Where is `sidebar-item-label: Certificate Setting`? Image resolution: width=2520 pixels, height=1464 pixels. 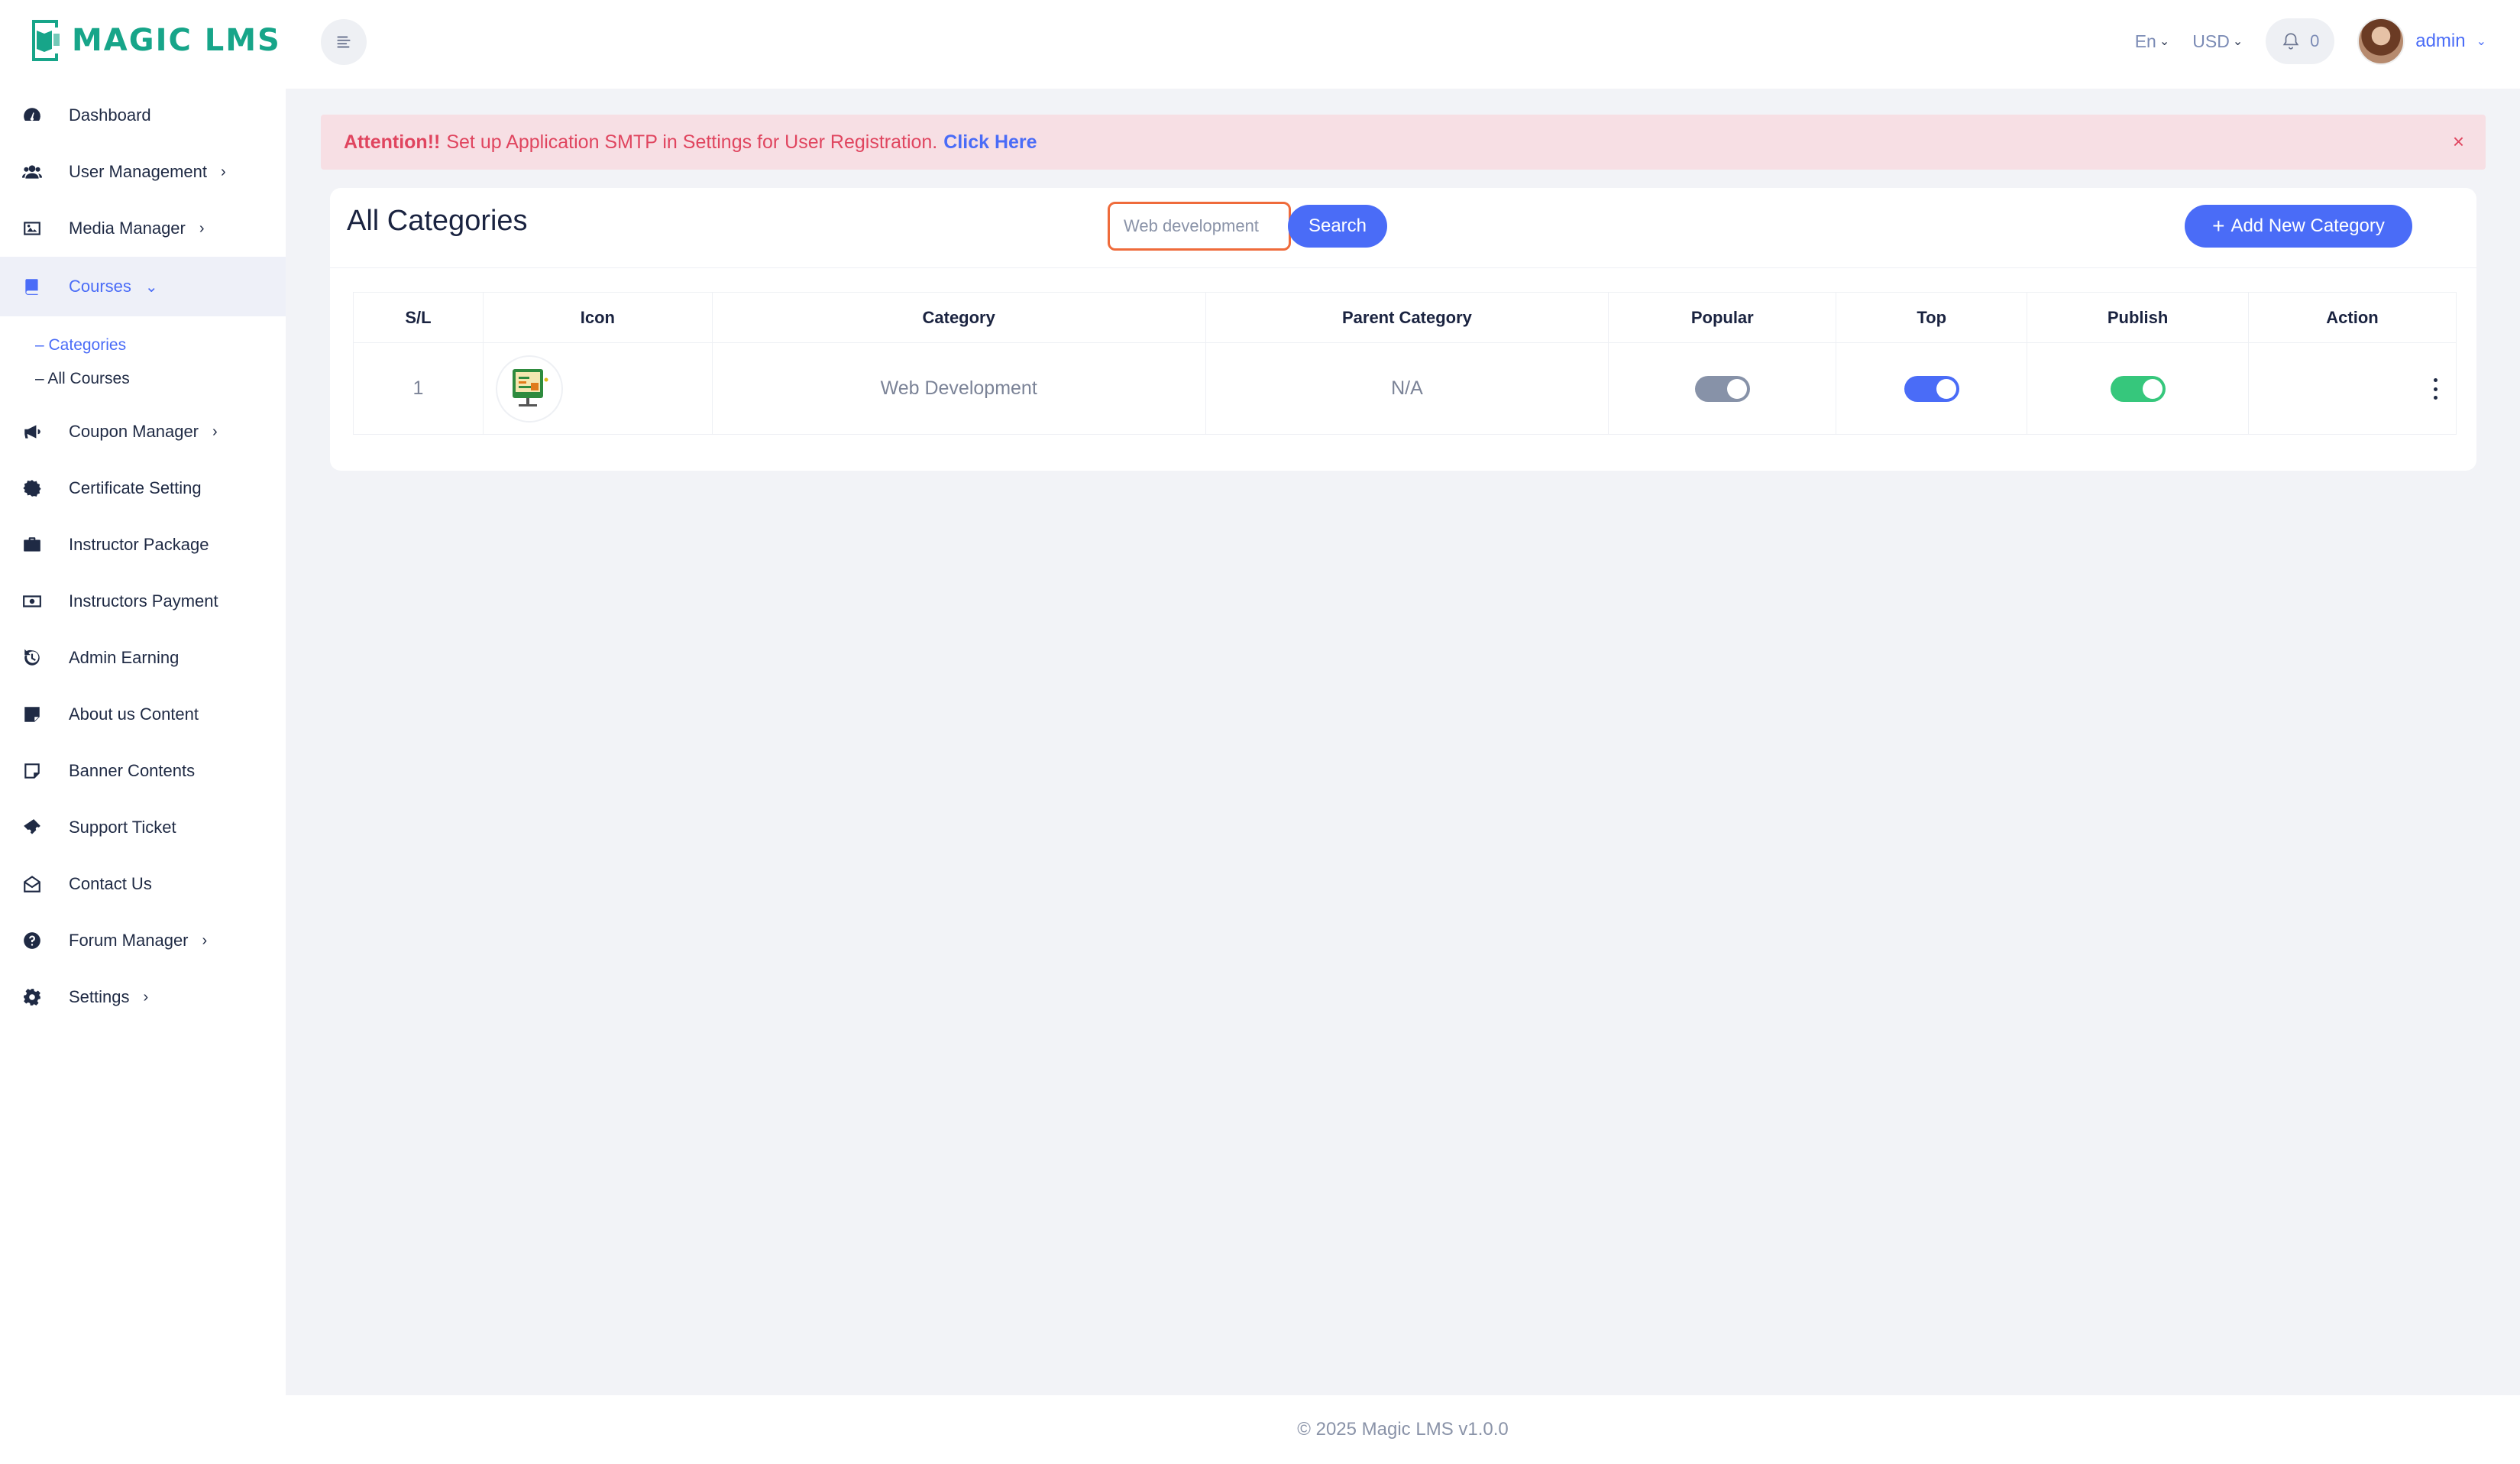
sidebar-item-label: Certificate Setting is located at coordinates (135, 487).